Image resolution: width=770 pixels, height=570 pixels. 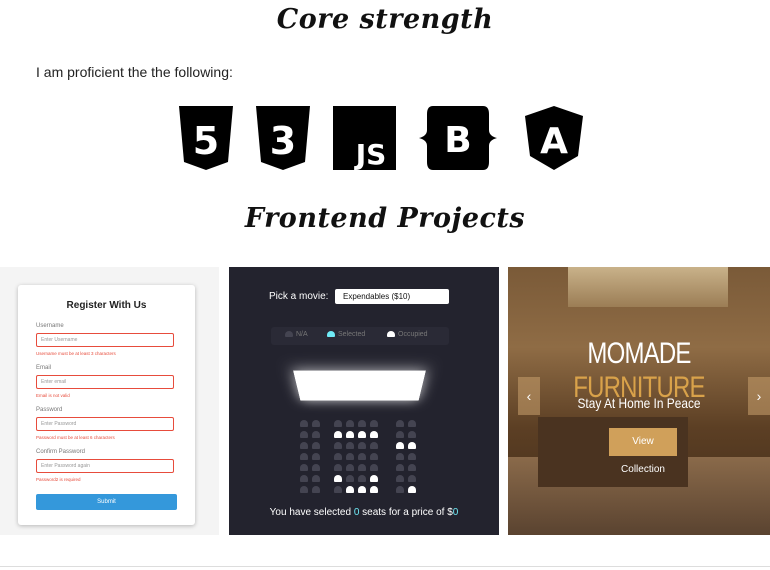 I want to click on angular-icon: A, so click(x=554, y=138).